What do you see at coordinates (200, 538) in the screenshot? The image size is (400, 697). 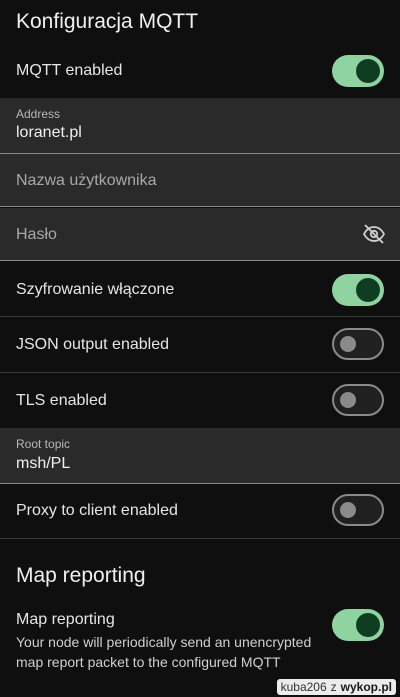 I see `divider` at bounding box center [200, 538].